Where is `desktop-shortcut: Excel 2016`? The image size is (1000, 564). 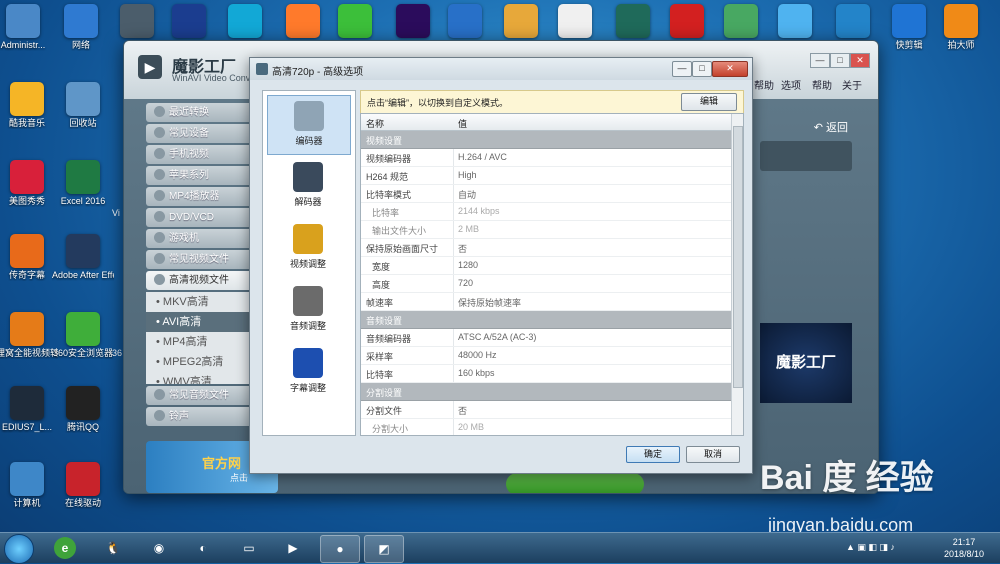 desktop-shortcut: Excel 2016 is located at coordinates (83, 183).